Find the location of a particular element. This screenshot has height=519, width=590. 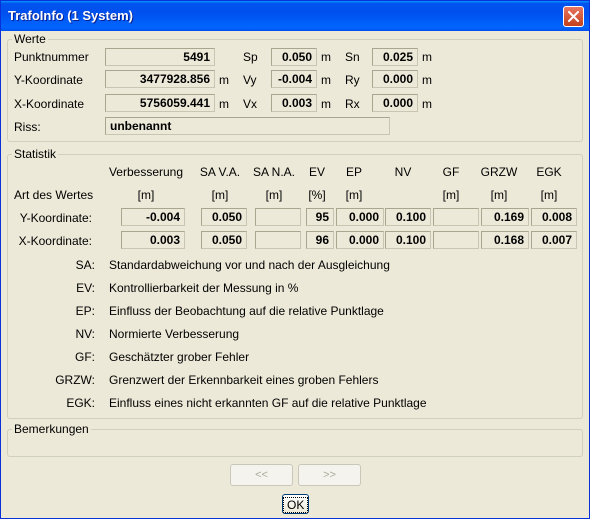

stat-y-ep: 0.000 is located at coordinates (360, 217).